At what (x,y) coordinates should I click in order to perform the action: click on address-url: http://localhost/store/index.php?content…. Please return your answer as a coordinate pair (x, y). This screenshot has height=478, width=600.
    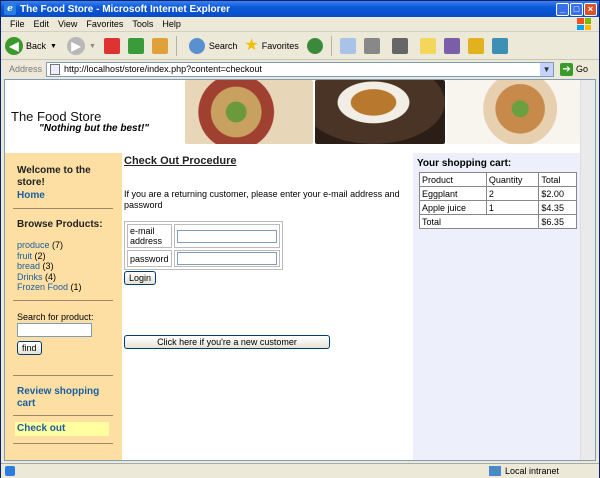
    Looking at the image, I should click on (163, 69).